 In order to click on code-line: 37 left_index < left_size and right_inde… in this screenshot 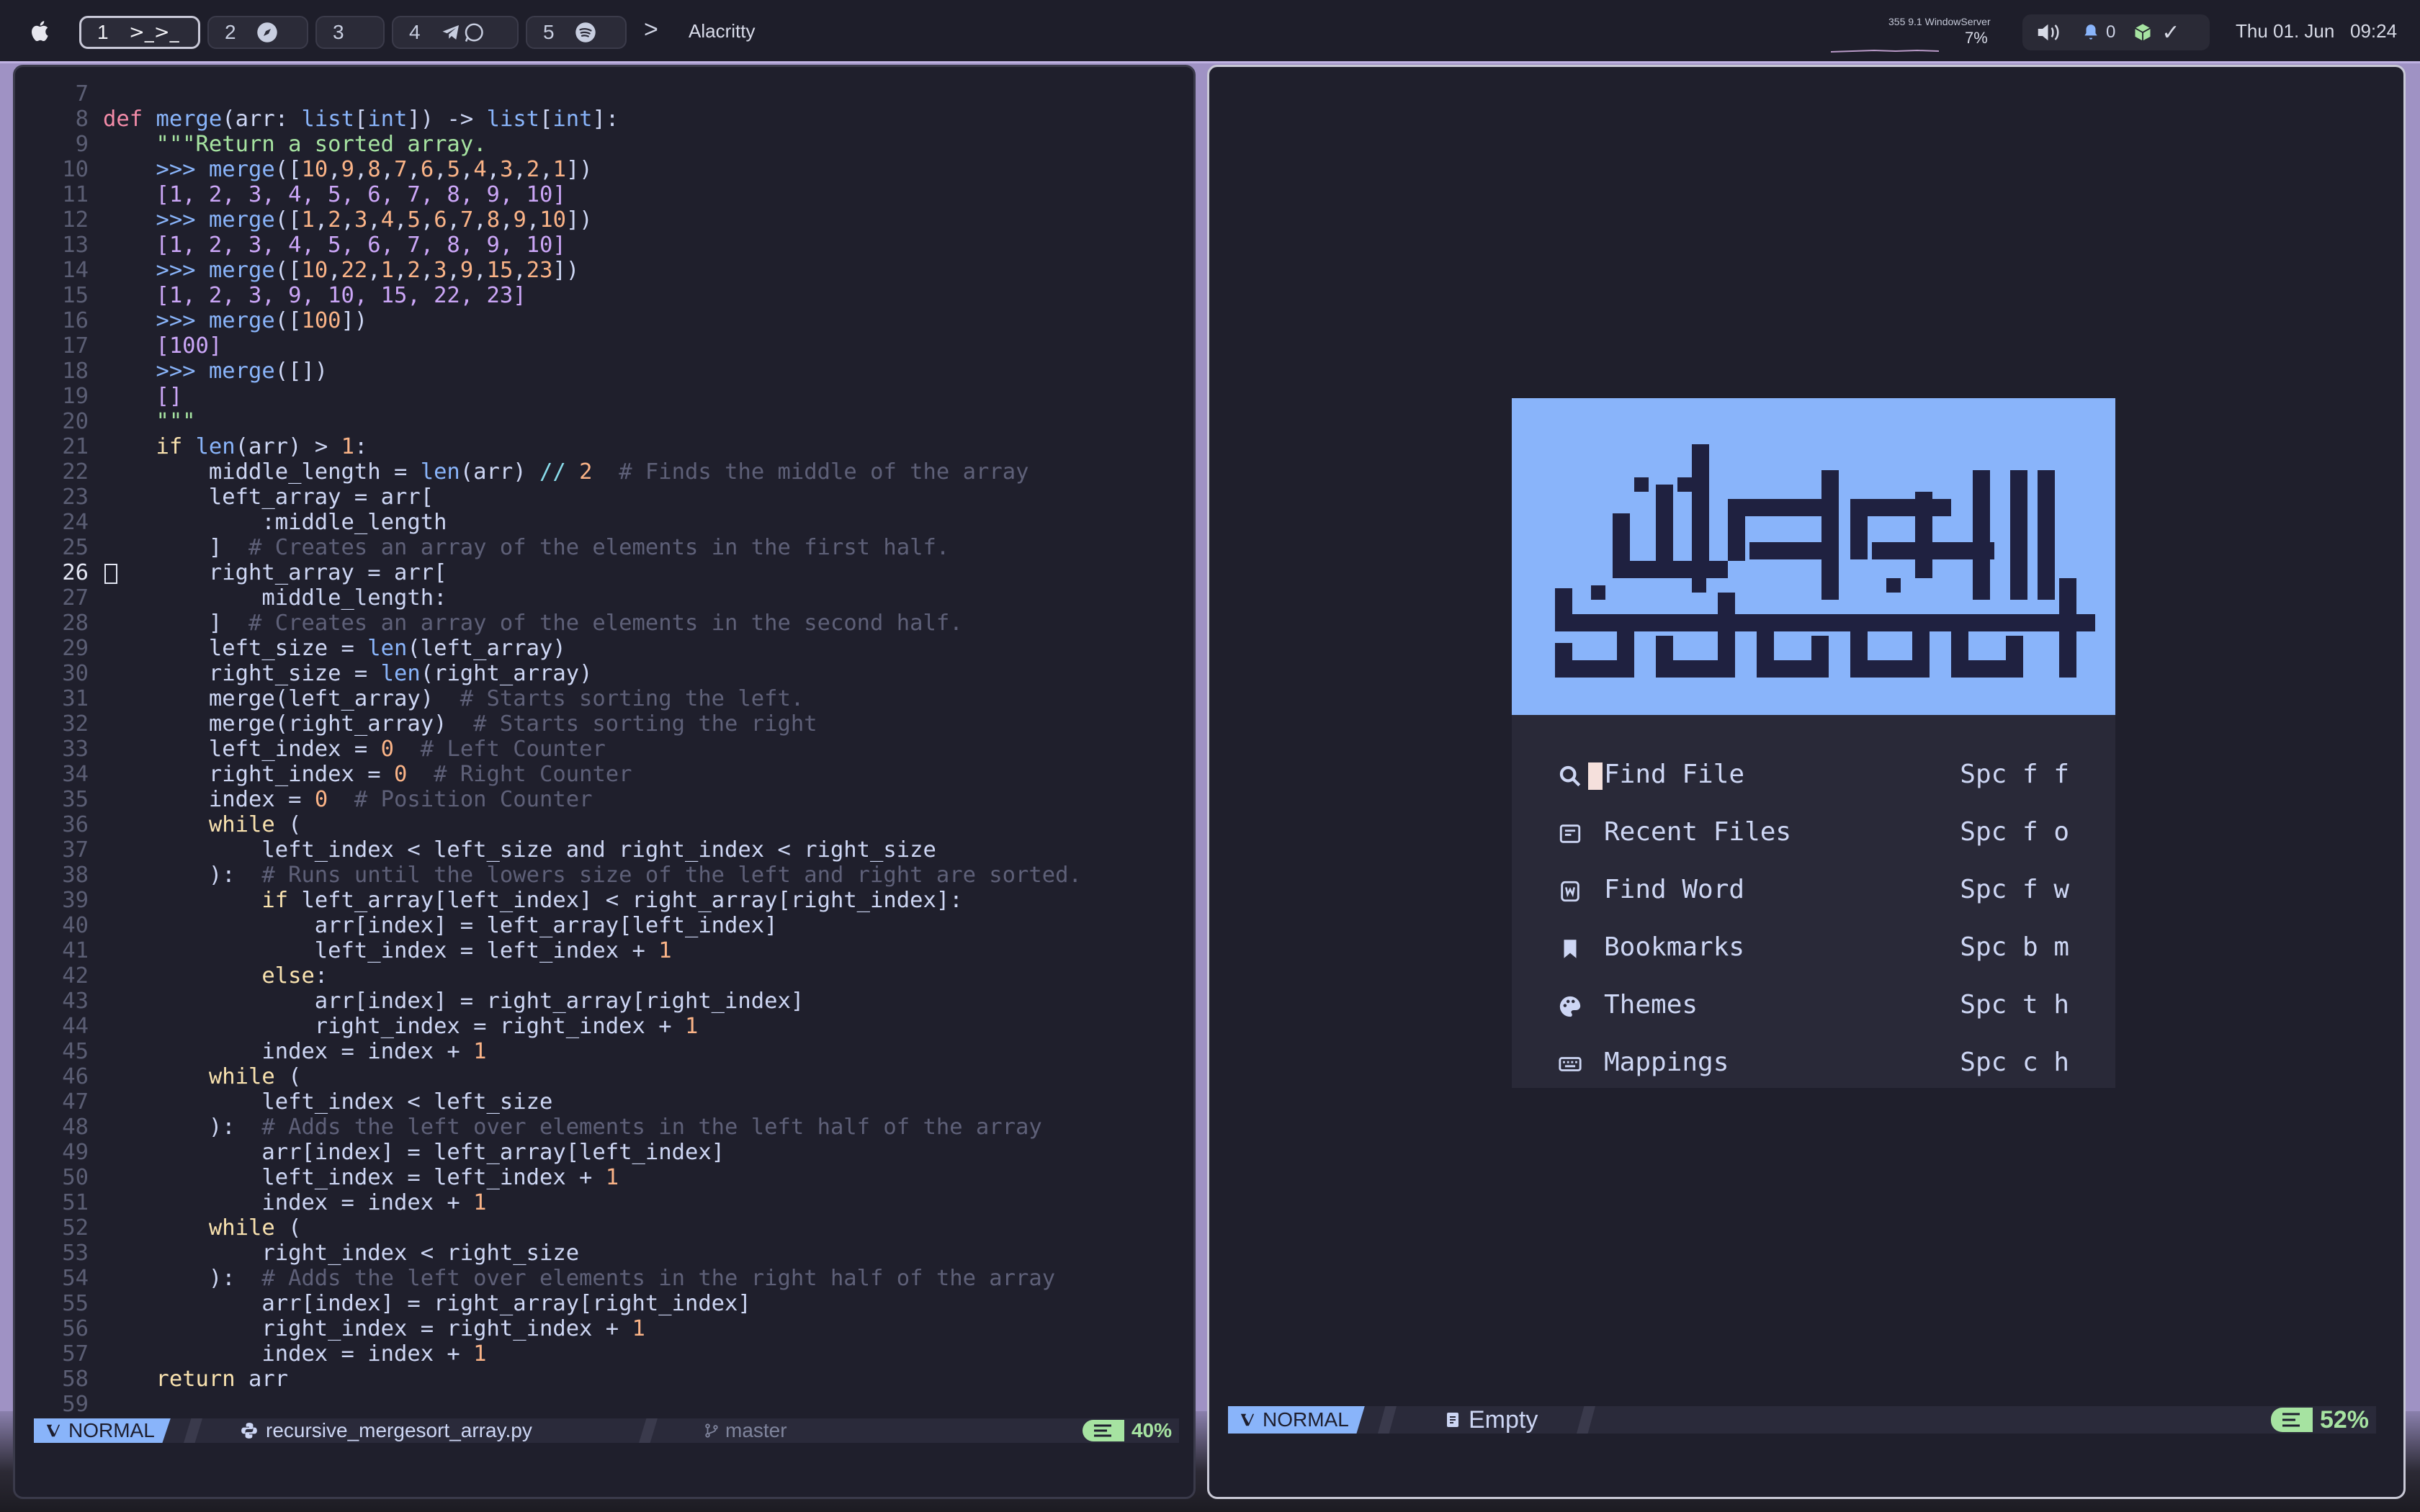, I will do `click(604, 850)`.